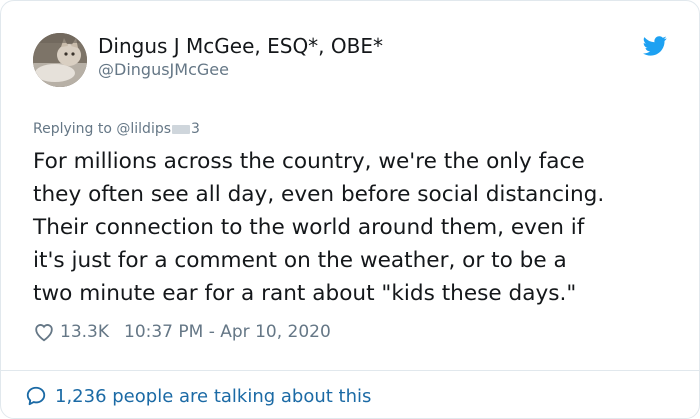  I want to click on replying-to-line: Replying to @lildips 3, so click(116, 129).